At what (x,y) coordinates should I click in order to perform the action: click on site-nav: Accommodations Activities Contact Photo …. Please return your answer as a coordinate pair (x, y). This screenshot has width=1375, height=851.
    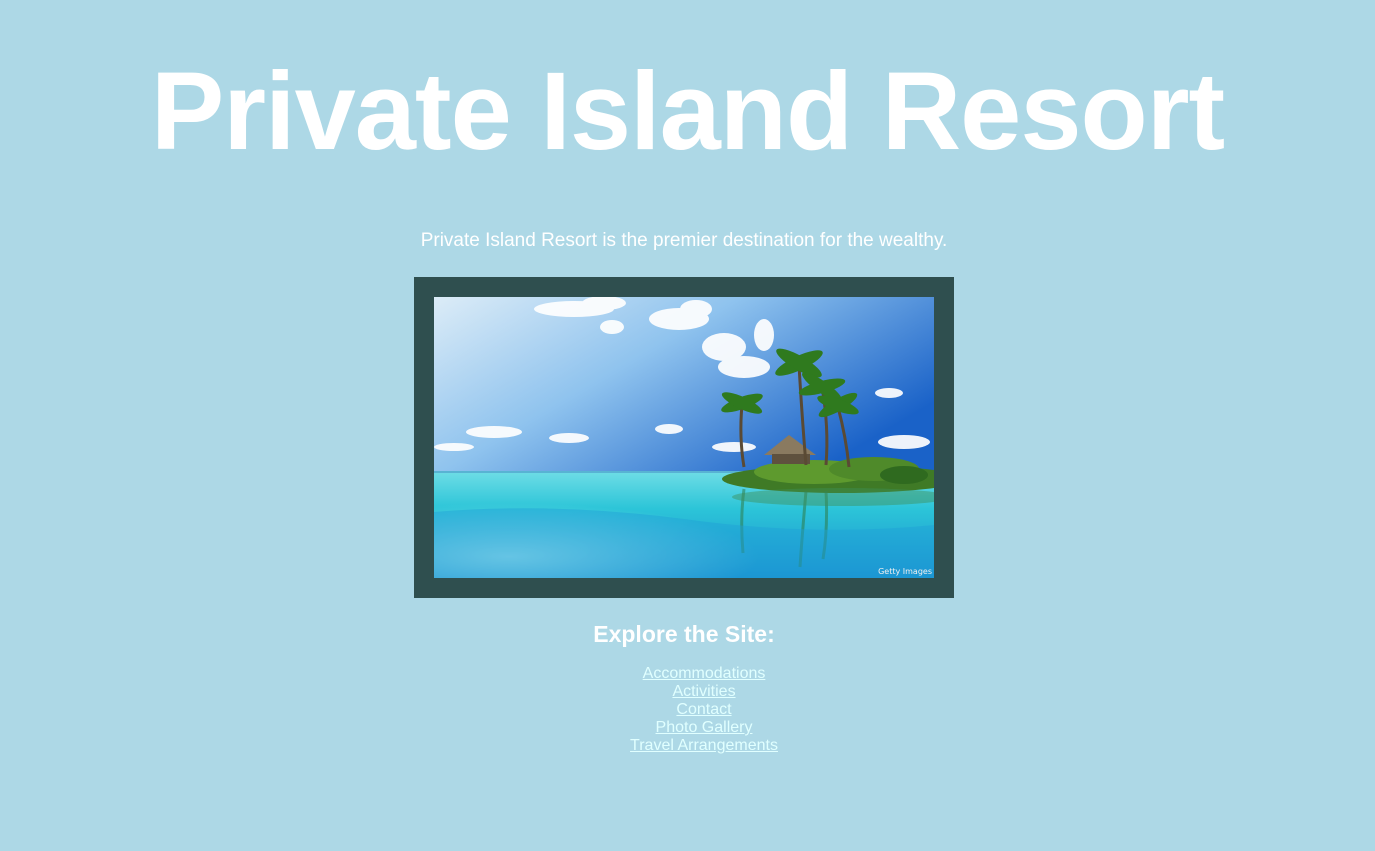
    Looking at the image, I should click on (687, 710).